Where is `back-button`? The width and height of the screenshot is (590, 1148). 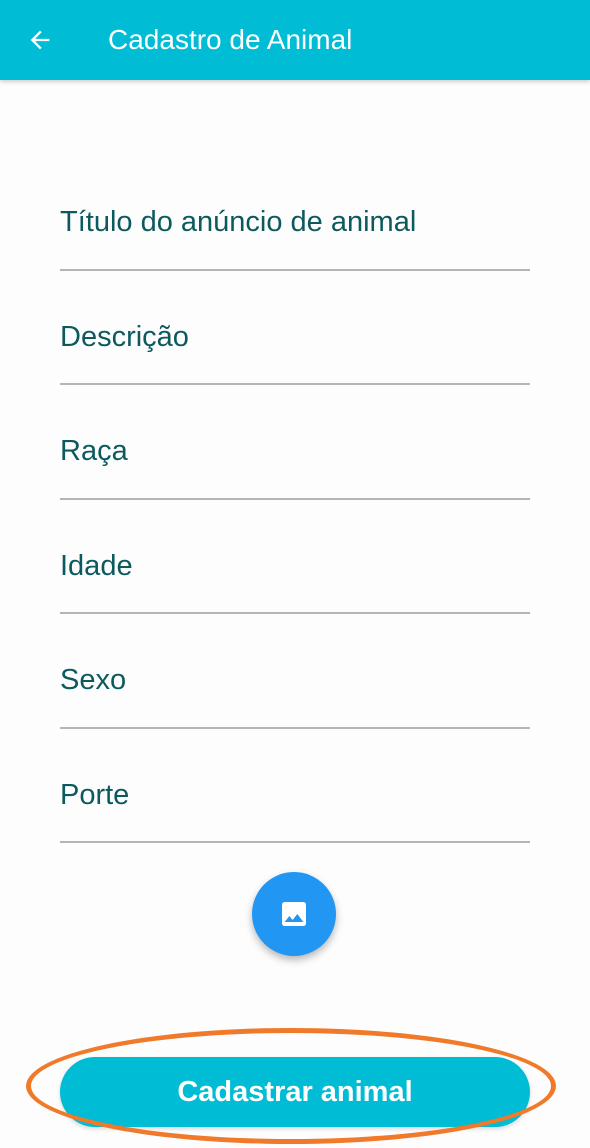
back-button is located at coordinates (40, 40).